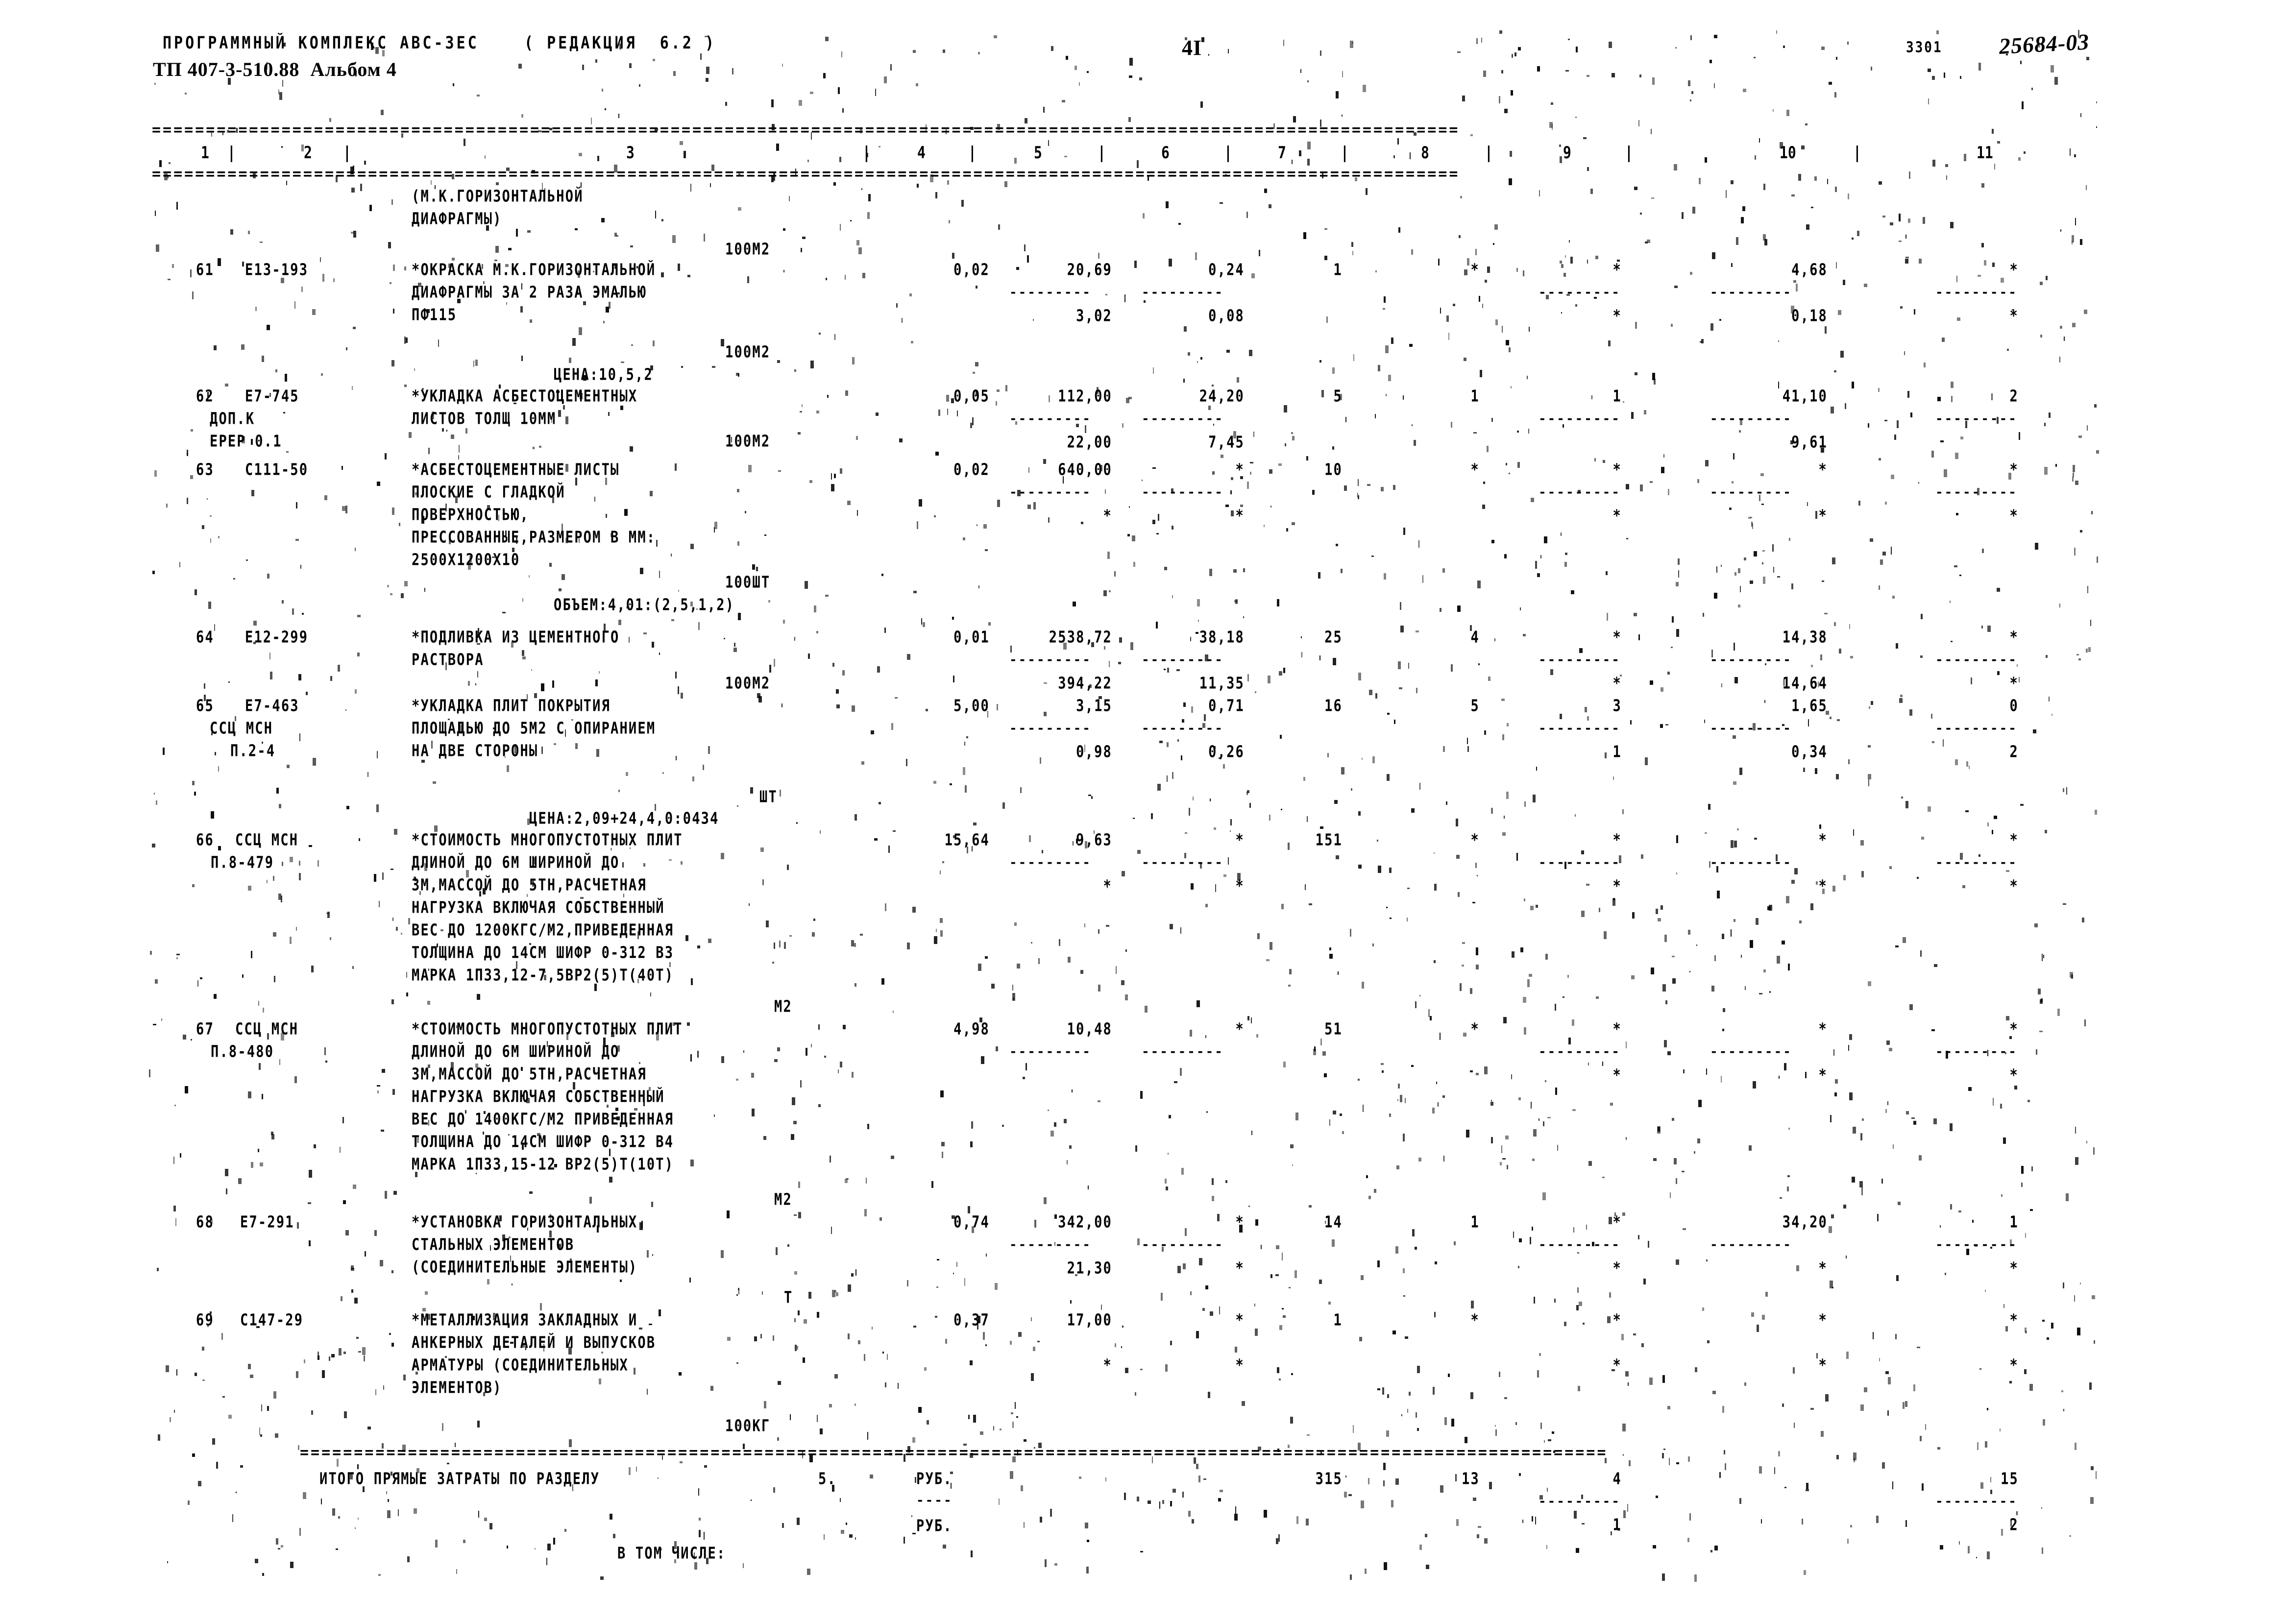  What do you see at coordinates (543, 930) in the screenshot?
I see `row-desc-line: ВЕС ДО 1200КГС/М2,ПРИВЕДЕННАЯ` at bounding box center [543, 930].